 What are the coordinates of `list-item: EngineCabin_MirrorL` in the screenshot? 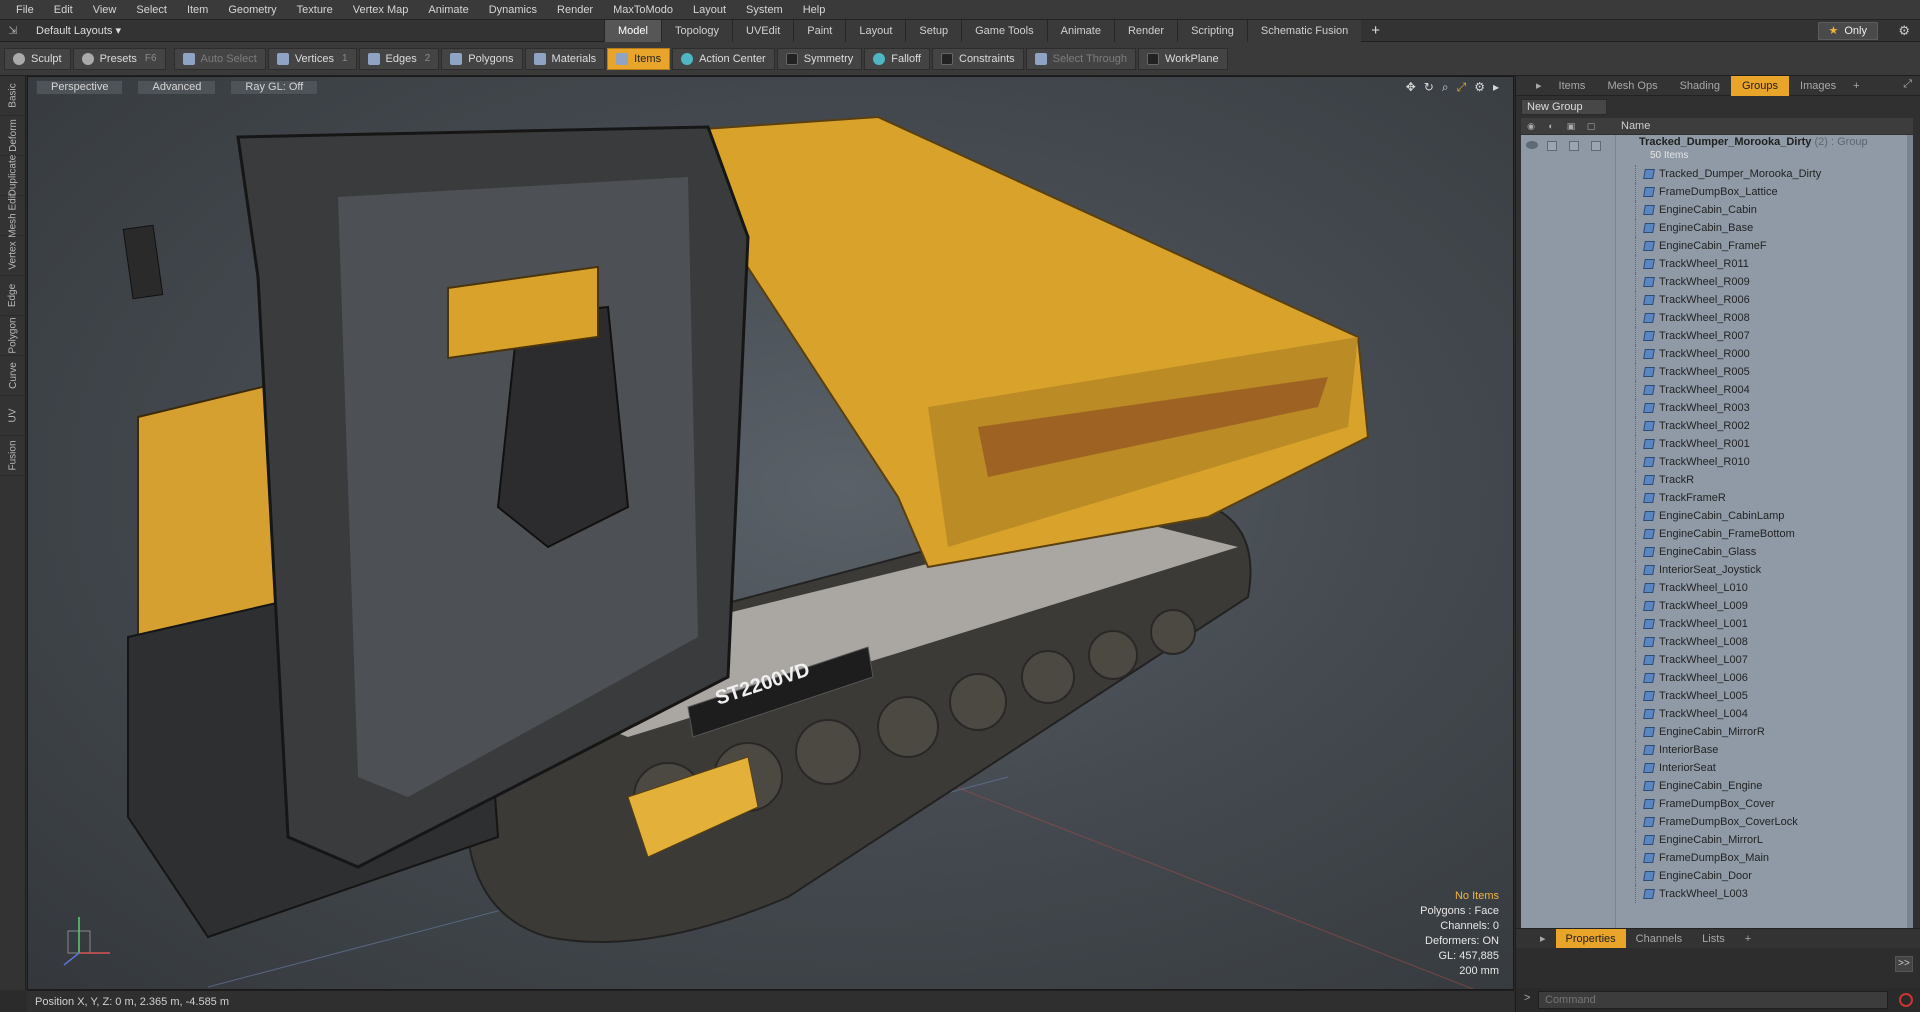 It's located at (1717, 840).